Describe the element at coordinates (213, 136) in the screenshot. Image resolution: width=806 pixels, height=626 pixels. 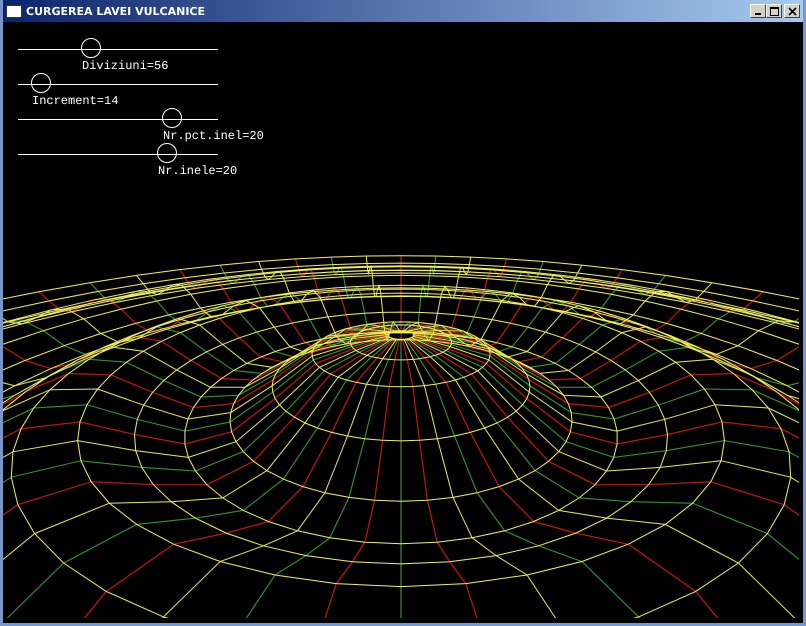
I see `slider-label: Nr.pct.inel=20` at that location.